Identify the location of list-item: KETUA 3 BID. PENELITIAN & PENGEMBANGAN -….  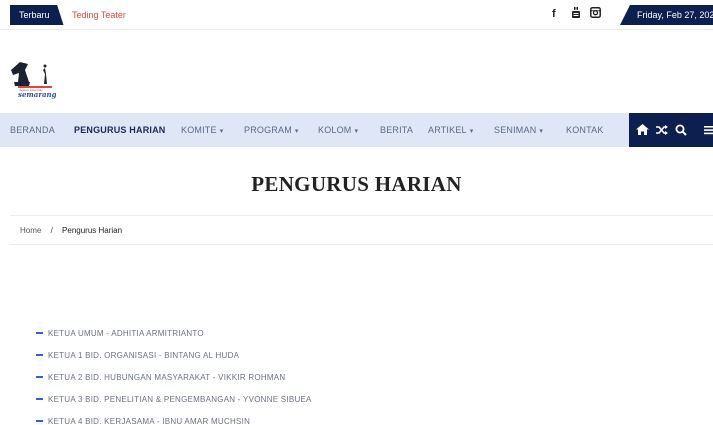
(174, 399).